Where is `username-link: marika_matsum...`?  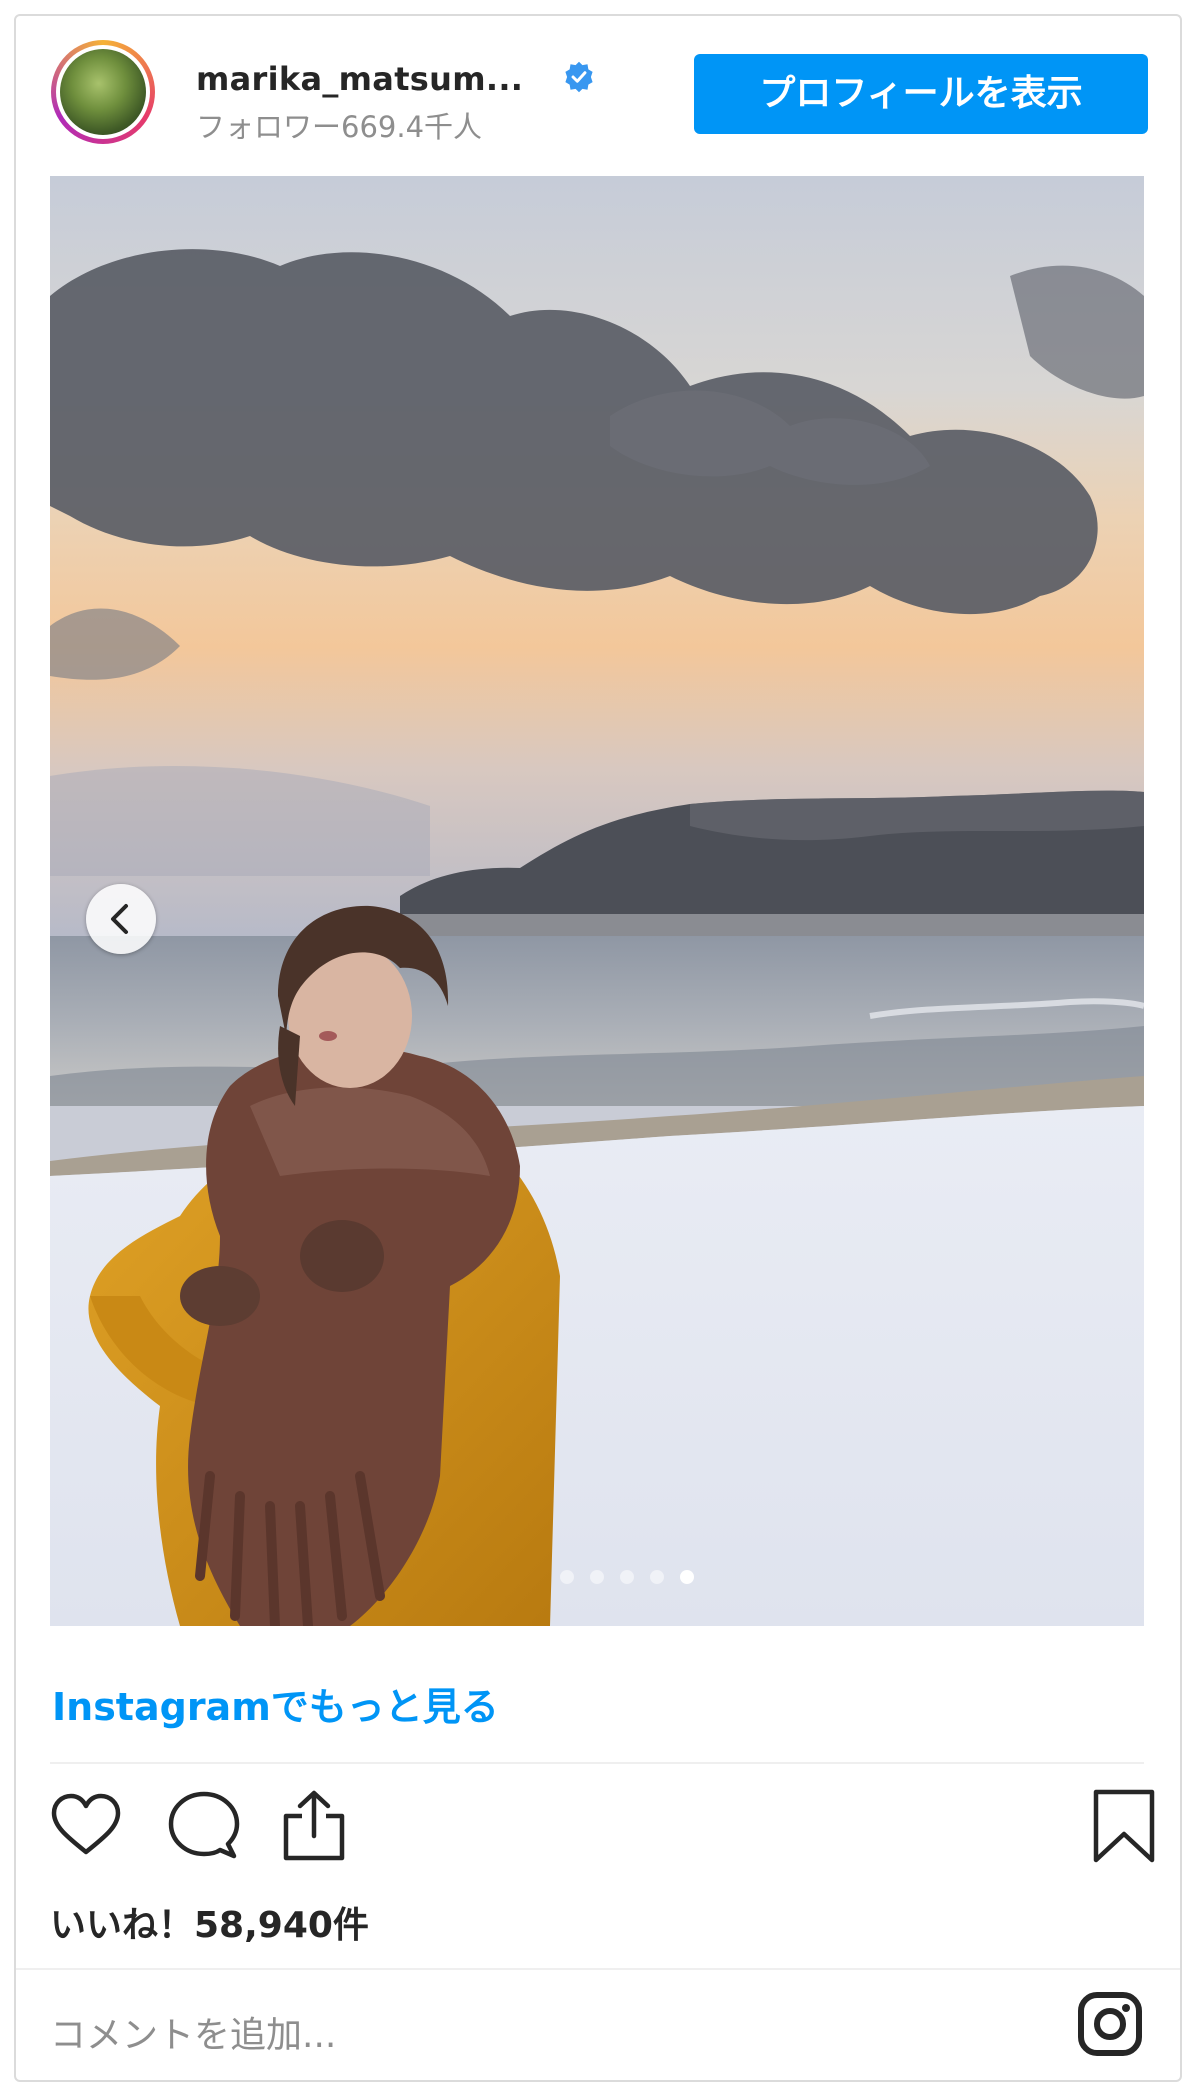 username-link: marika_matsum... is located at coordinates (359, 79).